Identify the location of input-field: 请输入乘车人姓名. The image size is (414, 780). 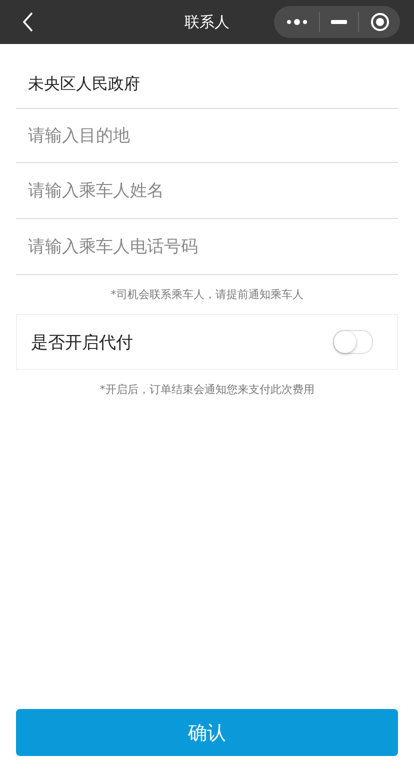
(207, 190).